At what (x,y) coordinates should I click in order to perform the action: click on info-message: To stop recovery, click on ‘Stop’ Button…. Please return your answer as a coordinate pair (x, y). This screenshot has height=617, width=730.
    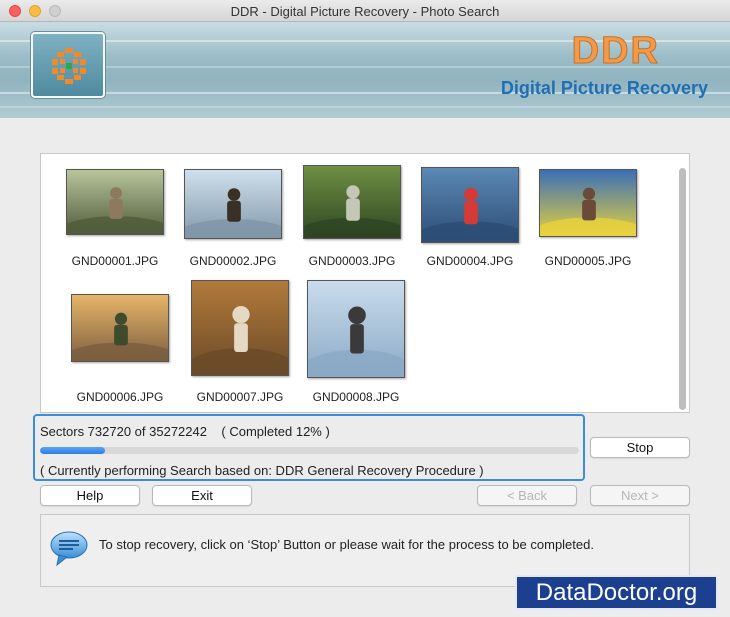
    Looking at the image, I should click on (346, 544).